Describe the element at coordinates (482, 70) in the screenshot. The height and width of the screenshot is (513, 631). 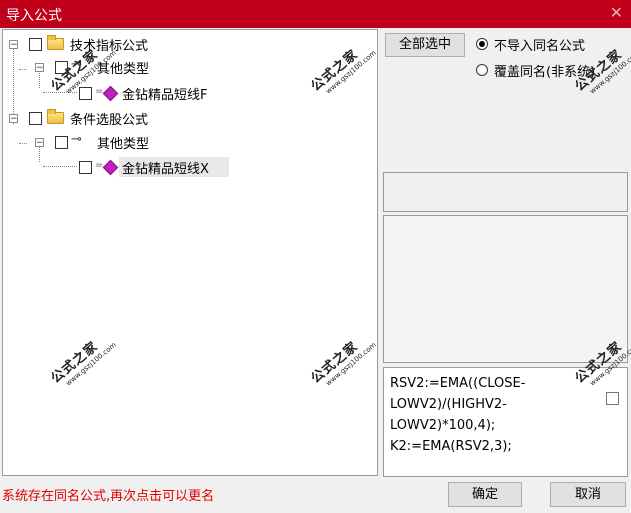
I see `overwrite-radio` at that location.